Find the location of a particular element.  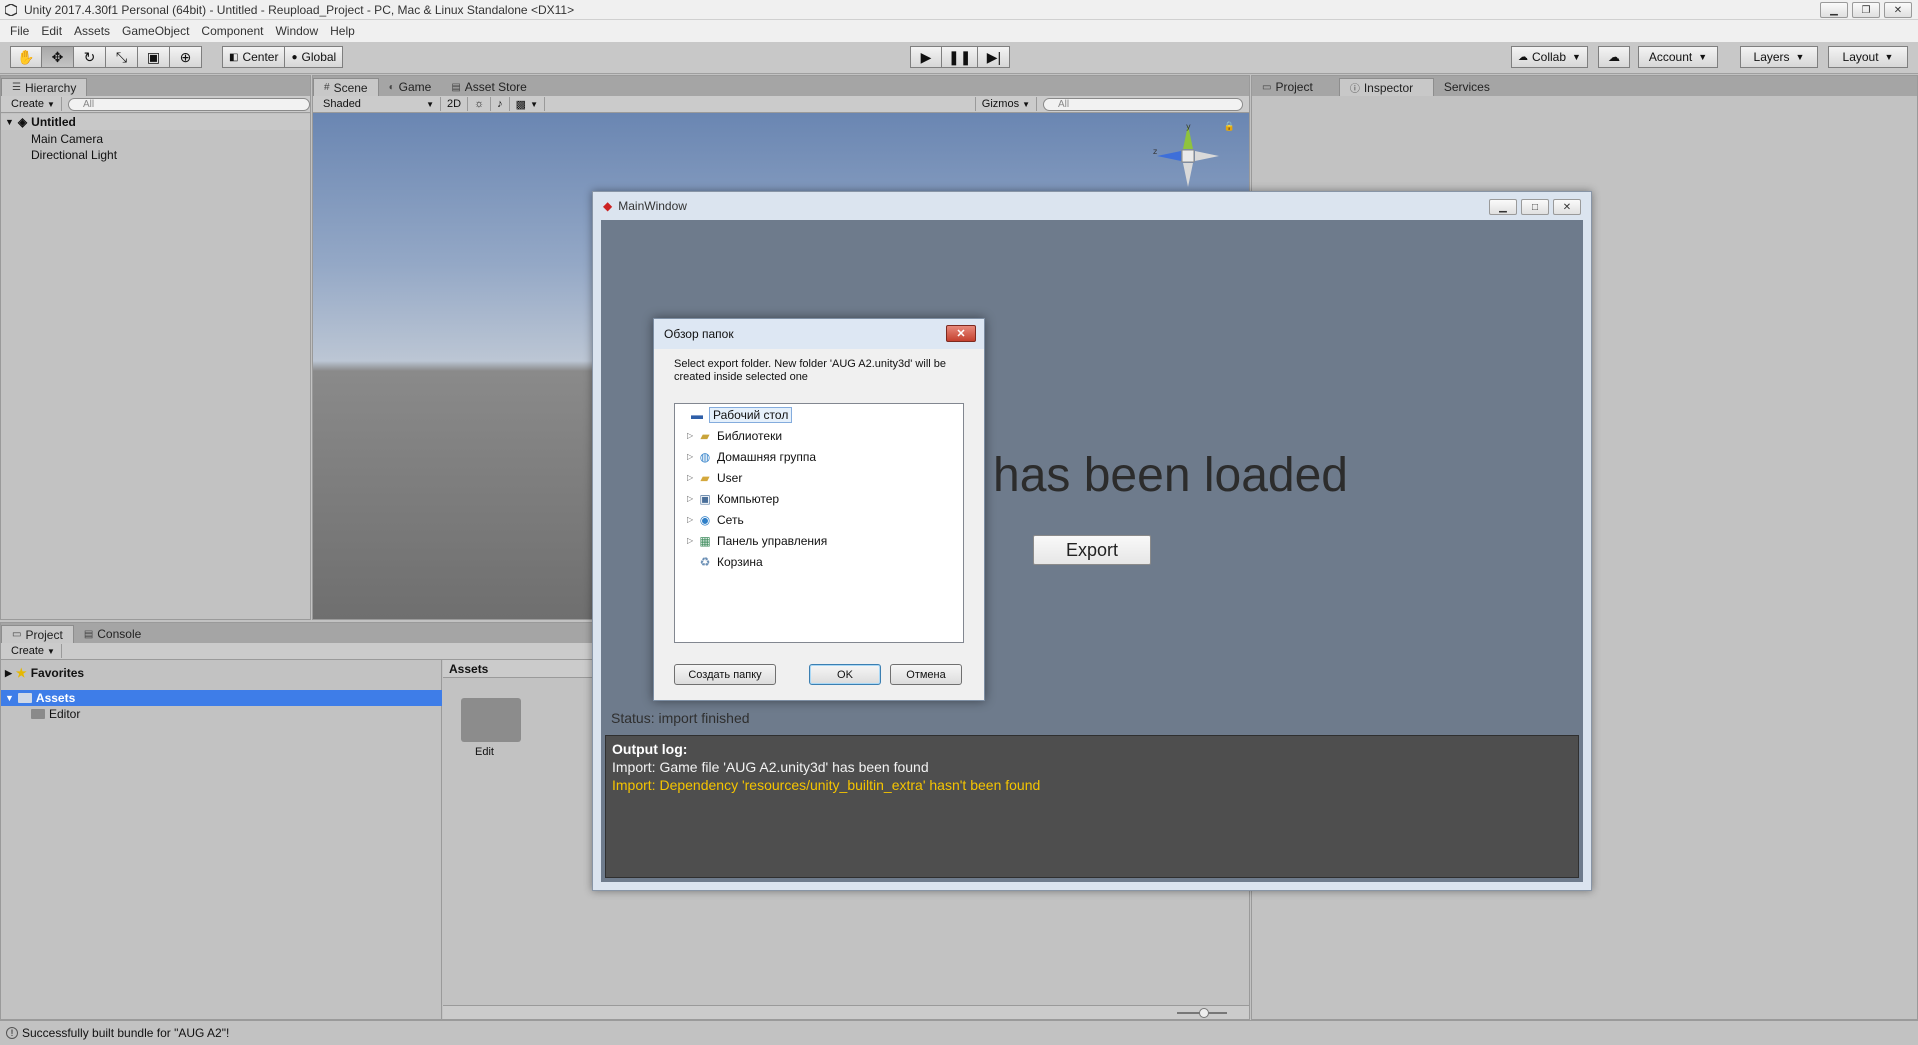

collab-label: Collab is located at coordinates (1549, 57).